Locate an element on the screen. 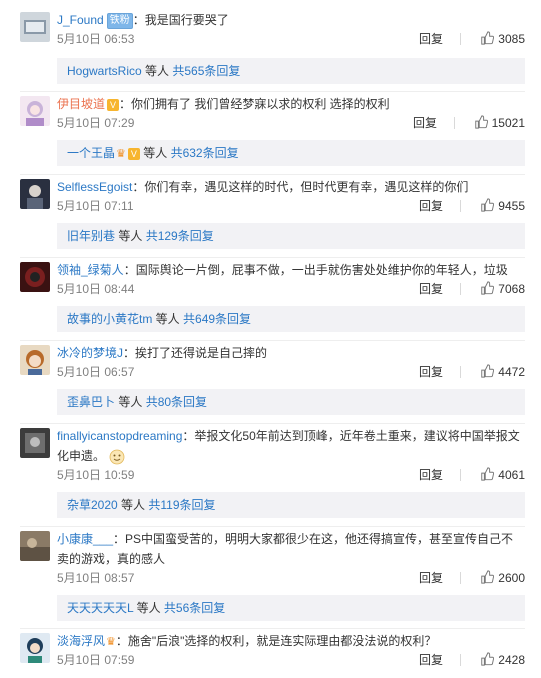 This screenshot has width=541, height=678. reply-summary: 一个王晶♛ V 等人 共632条回复 is located at coordinates (291, 153).